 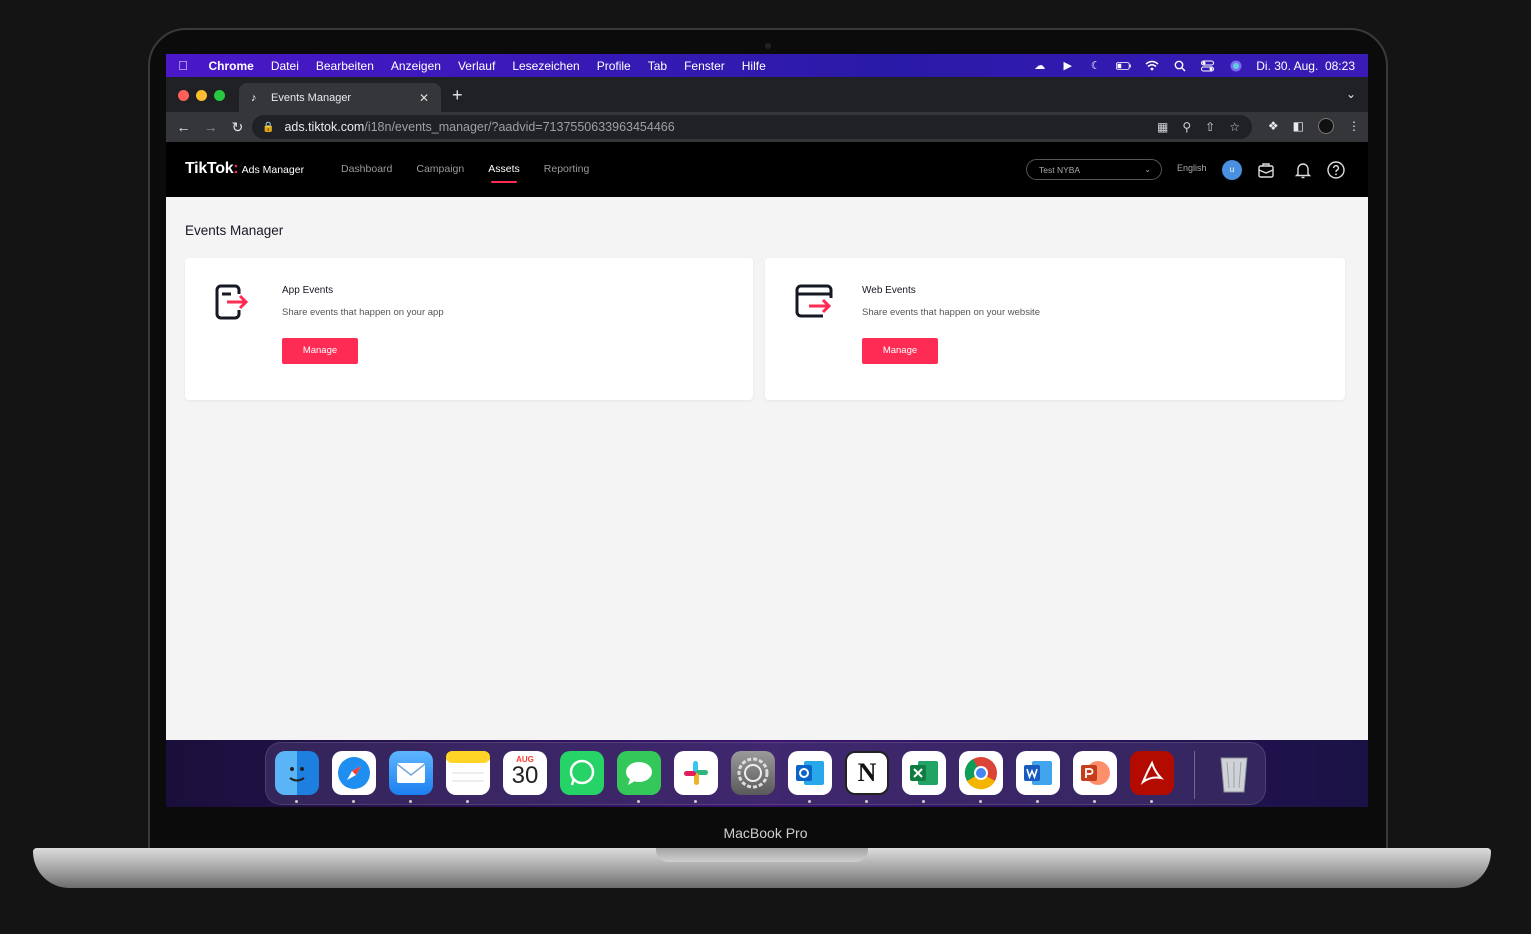 I want to click on word-icon, so click(x=1038, y=773).